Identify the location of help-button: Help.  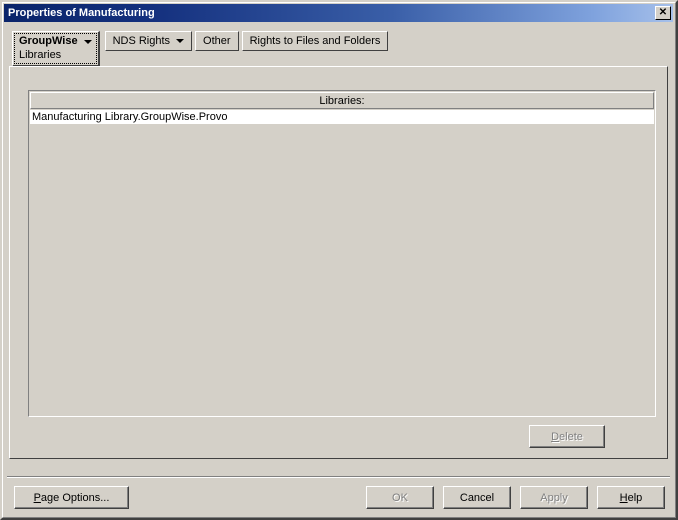
(631, 497).